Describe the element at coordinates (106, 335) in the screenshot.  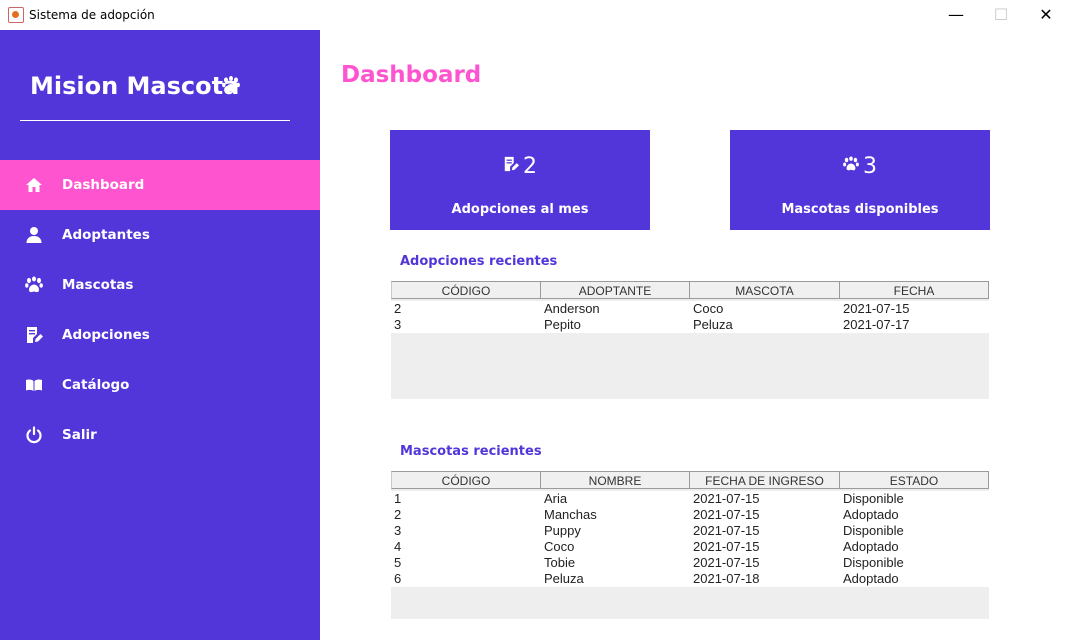
I see `sidebar-item-label: Adopciones` at that location.